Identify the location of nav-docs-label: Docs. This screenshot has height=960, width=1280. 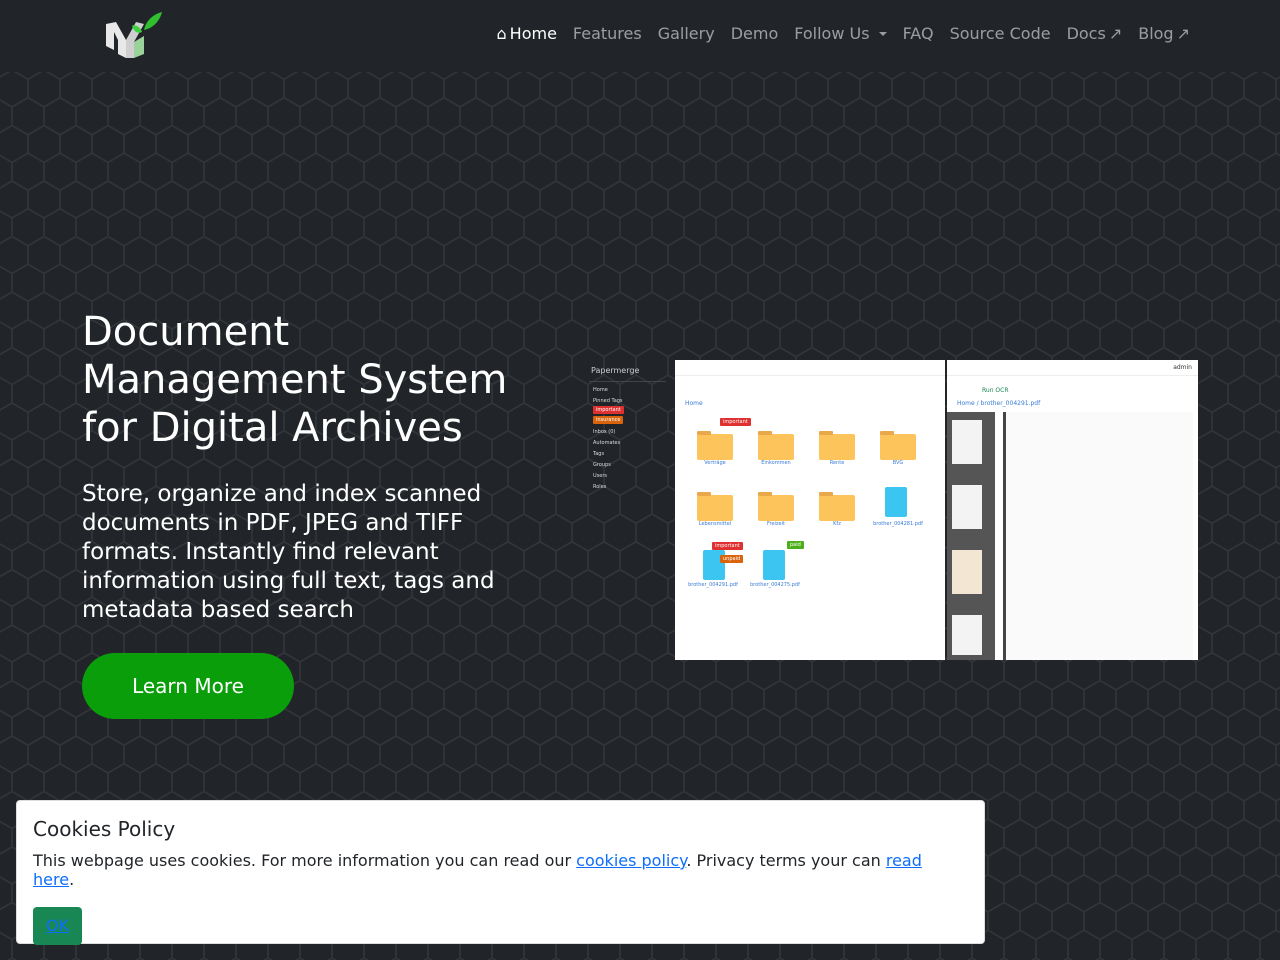
(1086, 33).